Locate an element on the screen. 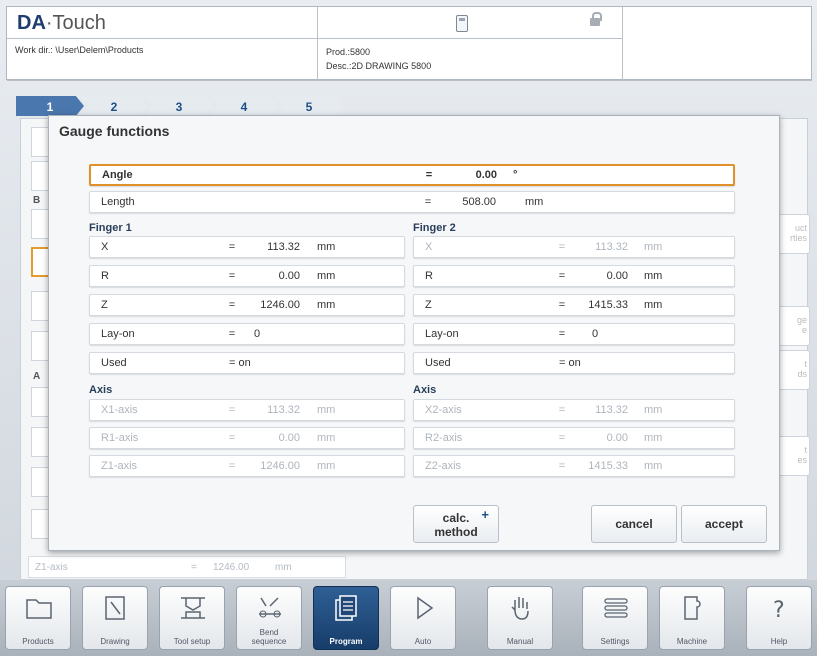 The height and width of the screenshot is (656, 817). nav-label: Bend sequence is located at coordinates (269, 637).